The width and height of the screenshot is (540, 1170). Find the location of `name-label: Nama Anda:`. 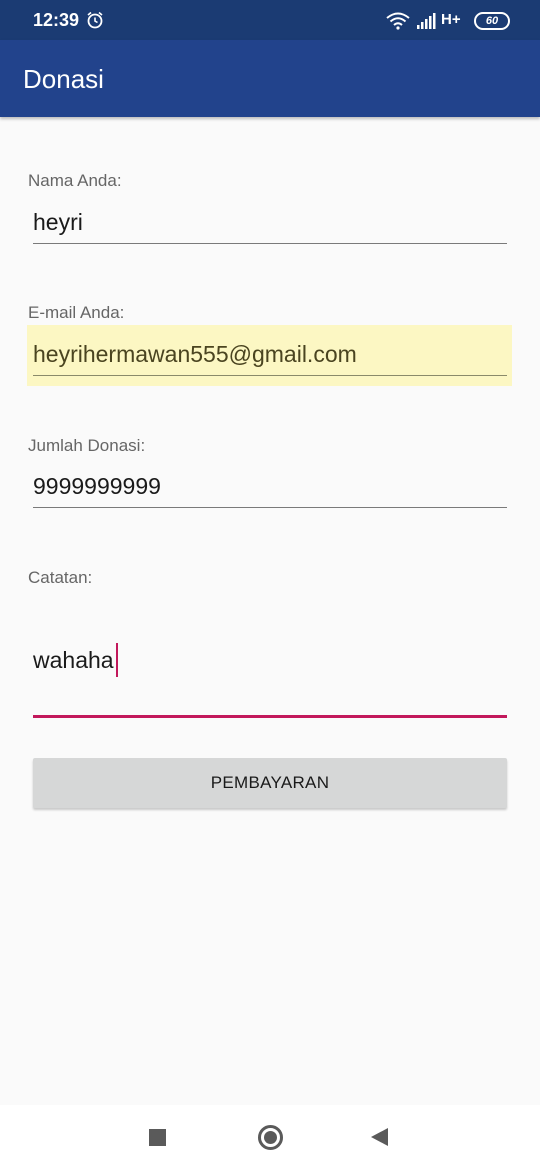

name-label: Nama Anda: is located at coordinates (75, 180).